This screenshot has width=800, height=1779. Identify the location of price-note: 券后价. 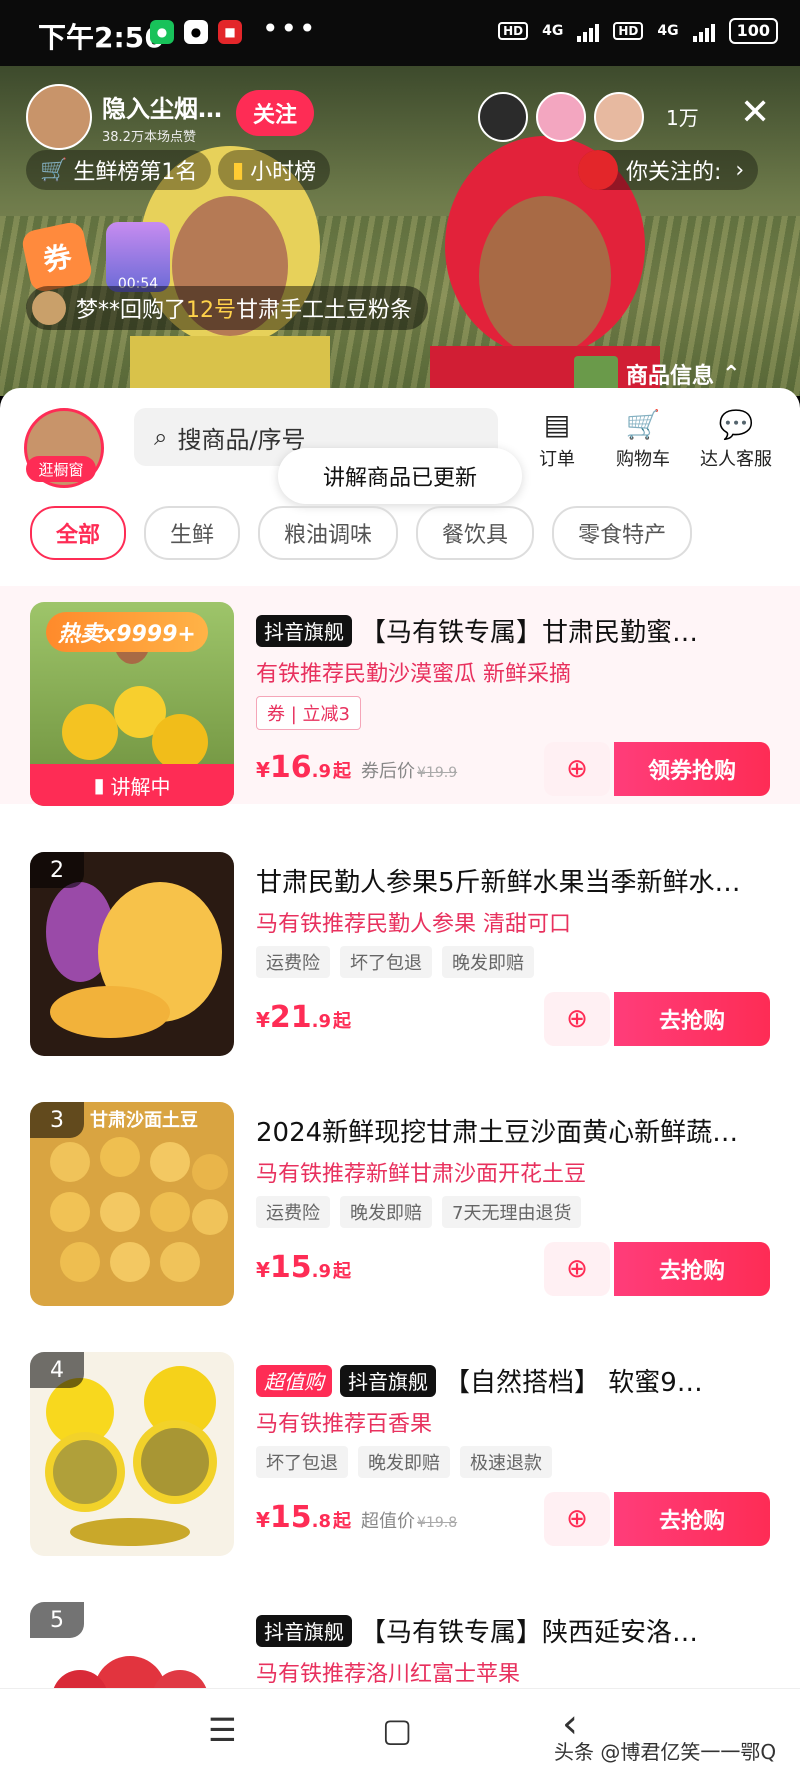
(388, 771).